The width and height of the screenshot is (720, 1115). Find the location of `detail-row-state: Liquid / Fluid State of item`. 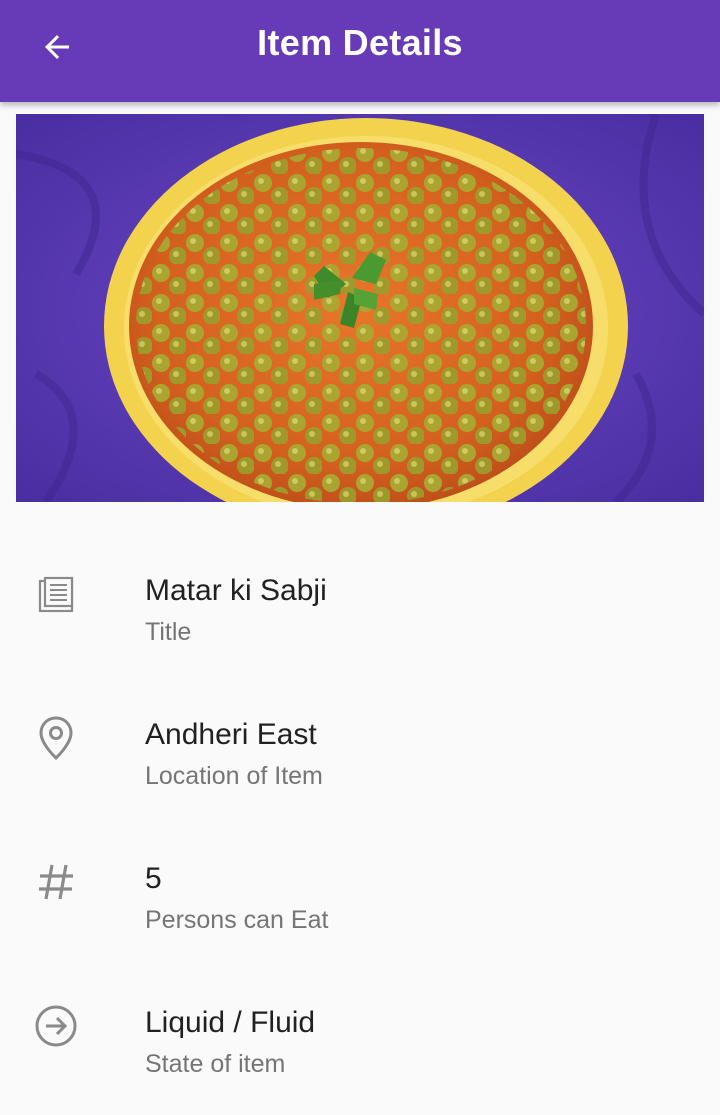

detail-row-state: Liquid / Fluid State of item is located at coordinates (360, 1054).